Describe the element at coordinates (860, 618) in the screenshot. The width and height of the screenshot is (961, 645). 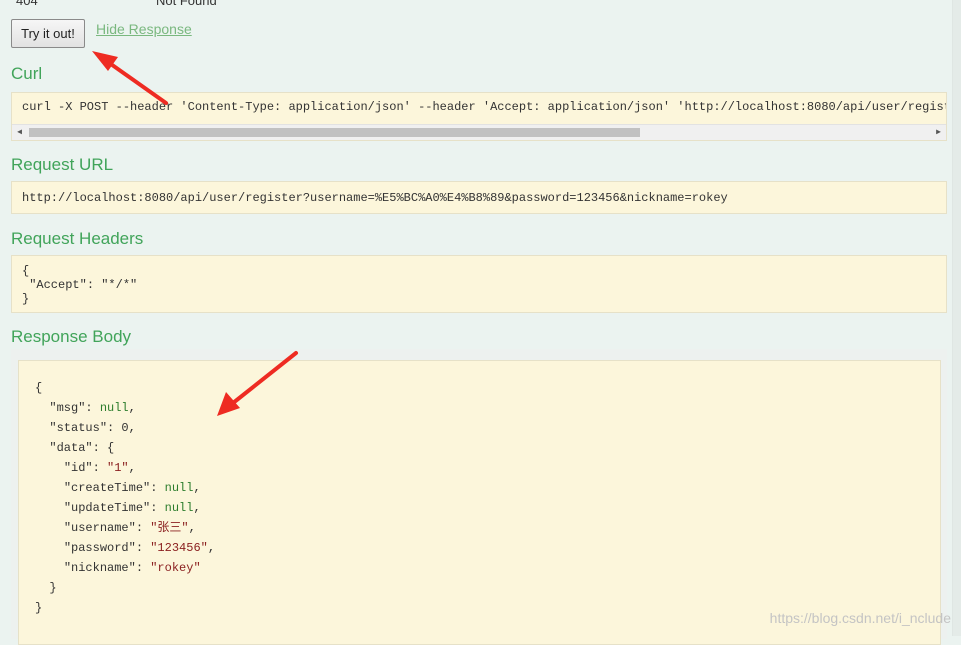
I see `watermark: https://blog.csdn.net/i_nclude` at that location.